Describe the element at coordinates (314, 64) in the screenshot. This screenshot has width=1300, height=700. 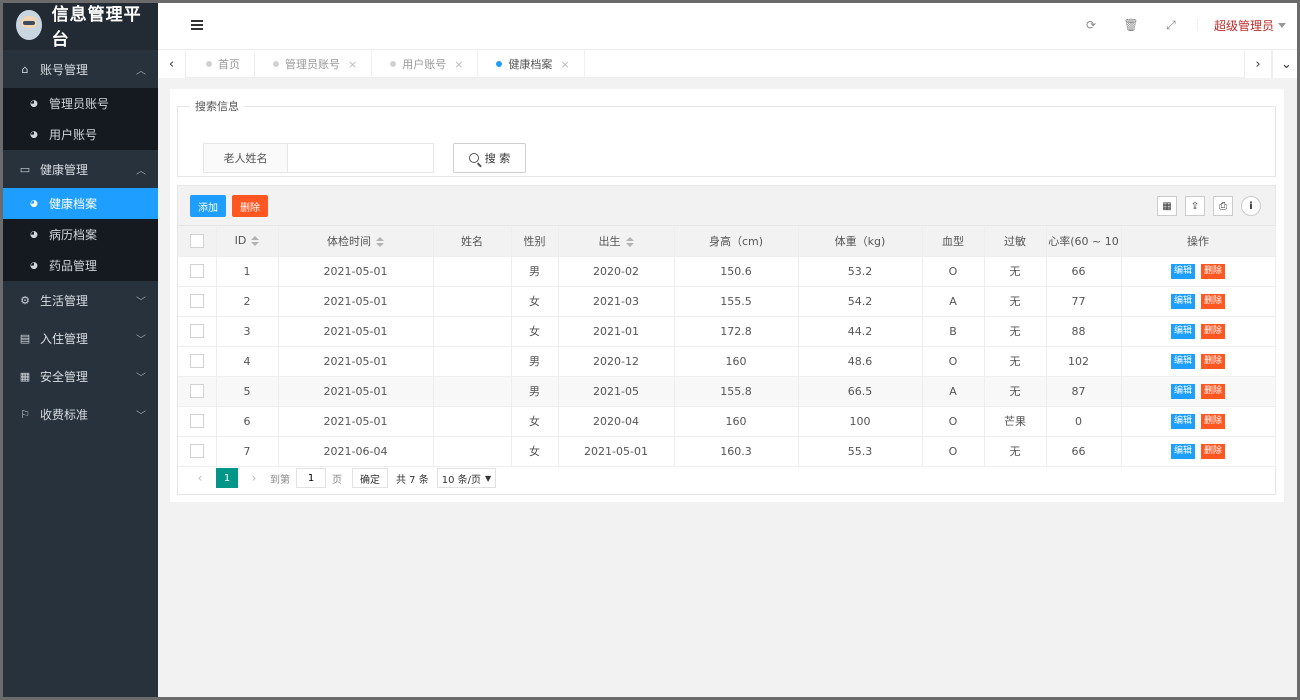
I see `tab-admin-accounts: 管理员账号 ×` at that location.